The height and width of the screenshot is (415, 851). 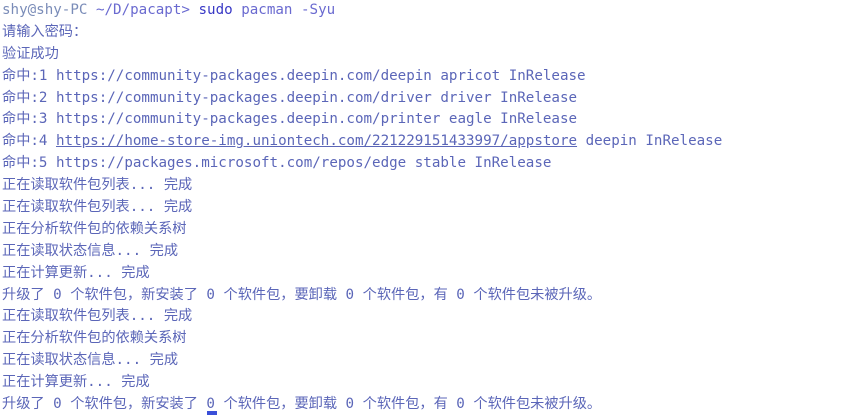 I want to click on hit-suffix: eagle InRelease, so click(x=509, y=119).